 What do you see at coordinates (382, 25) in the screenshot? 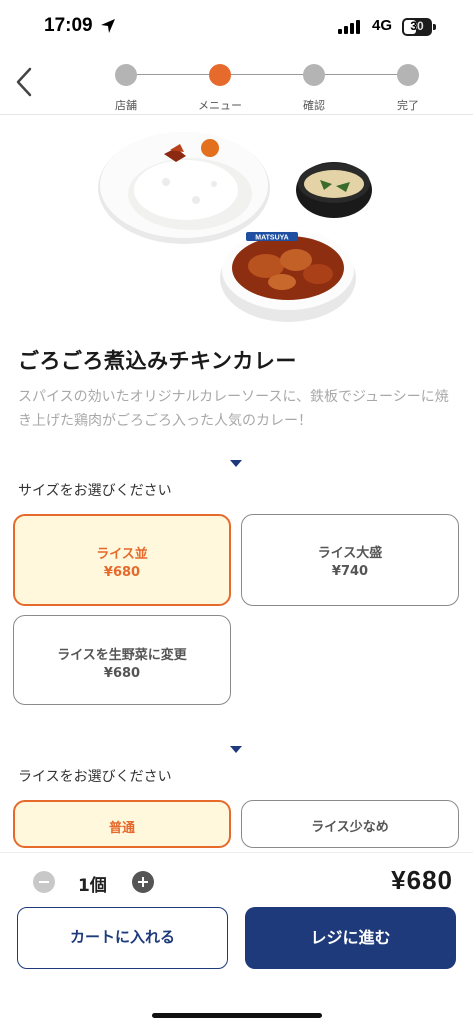
I see `network-type: 4G` at bounding box center [382, 25].